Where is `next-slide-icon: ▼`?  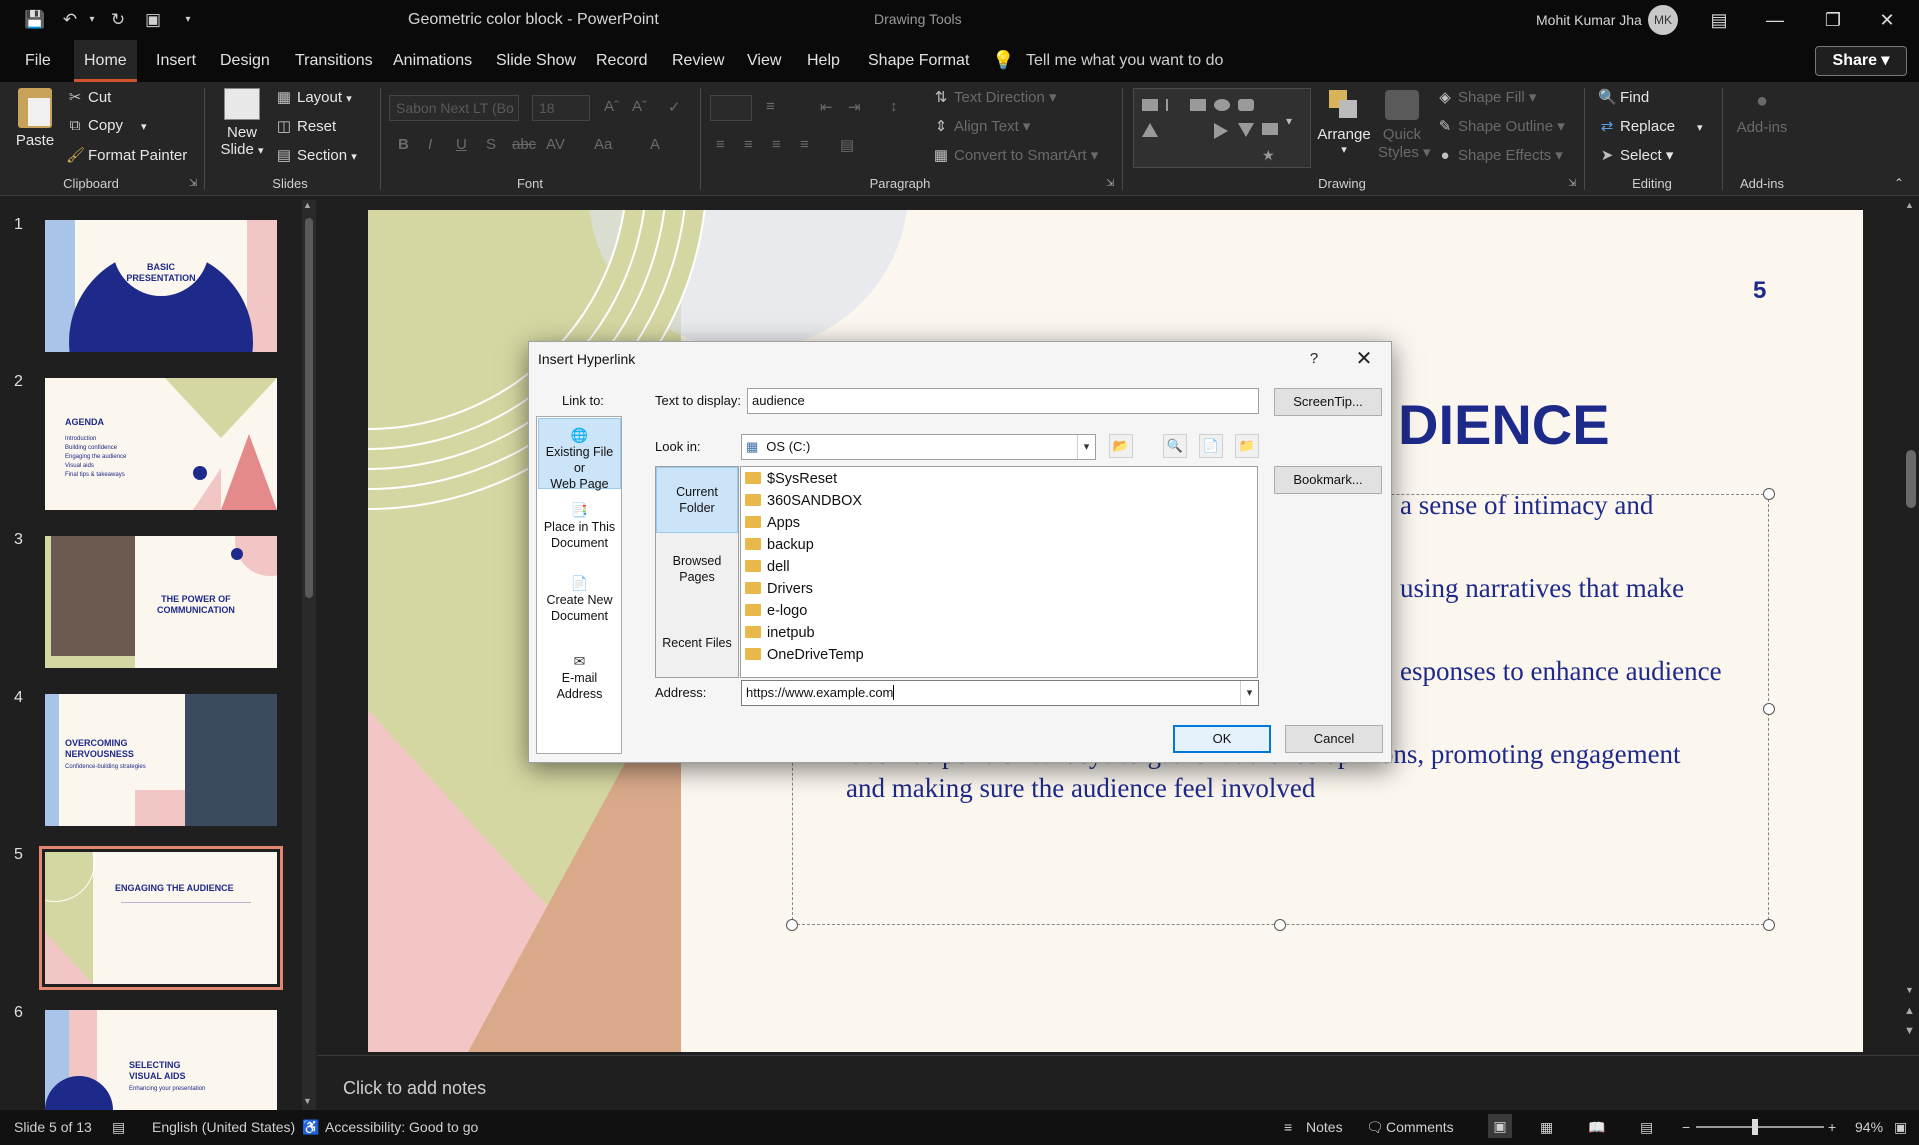 next-slide-icon: ▼ is located at coordinates (1909, 1031).